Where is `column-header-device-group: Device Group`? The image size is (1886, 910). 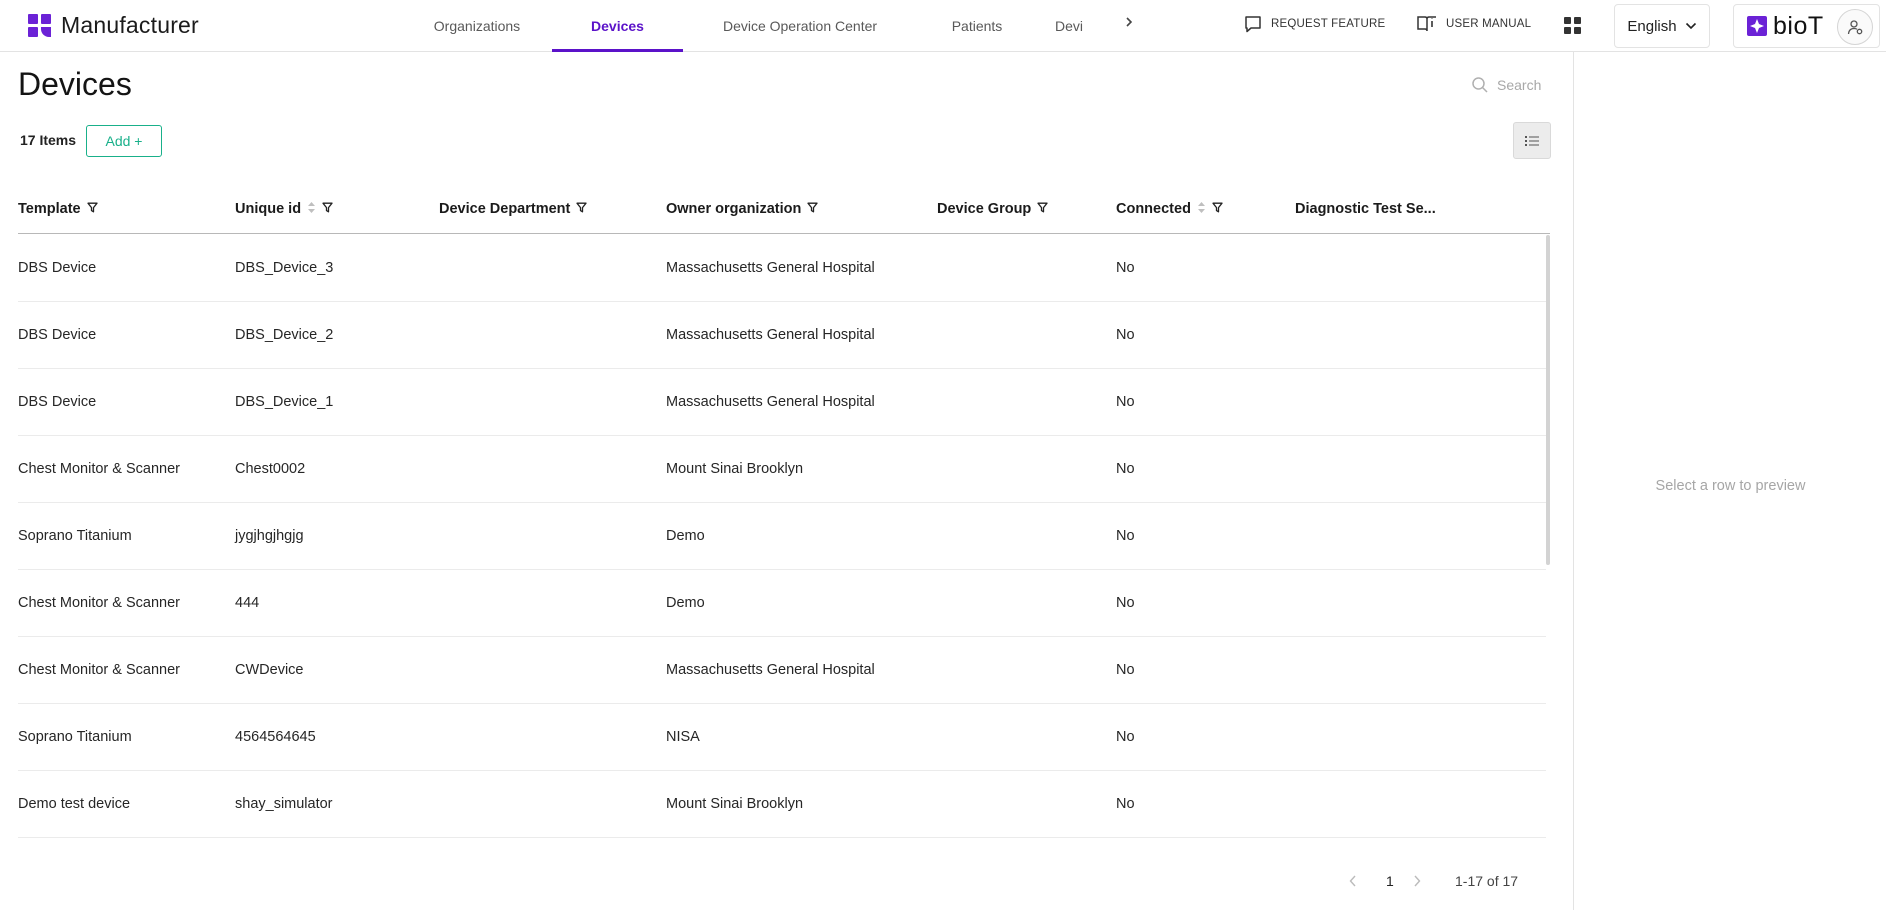 column-header-device-group: Device Group is located at coordinates (992, 209).